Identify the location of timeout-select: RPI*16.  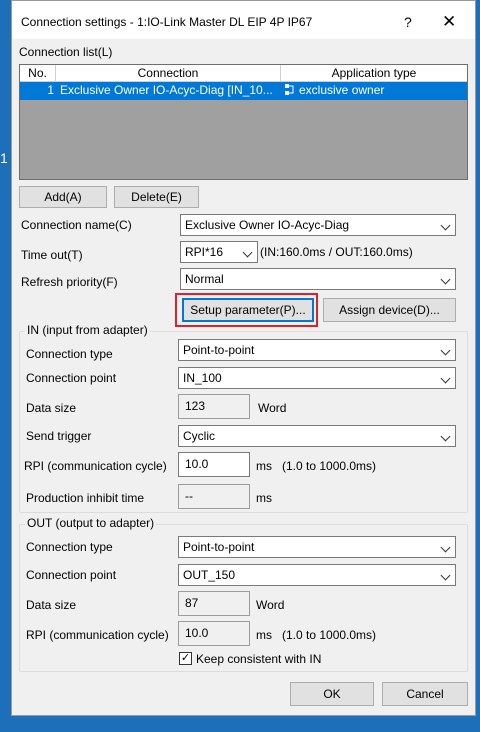
(219, 252).